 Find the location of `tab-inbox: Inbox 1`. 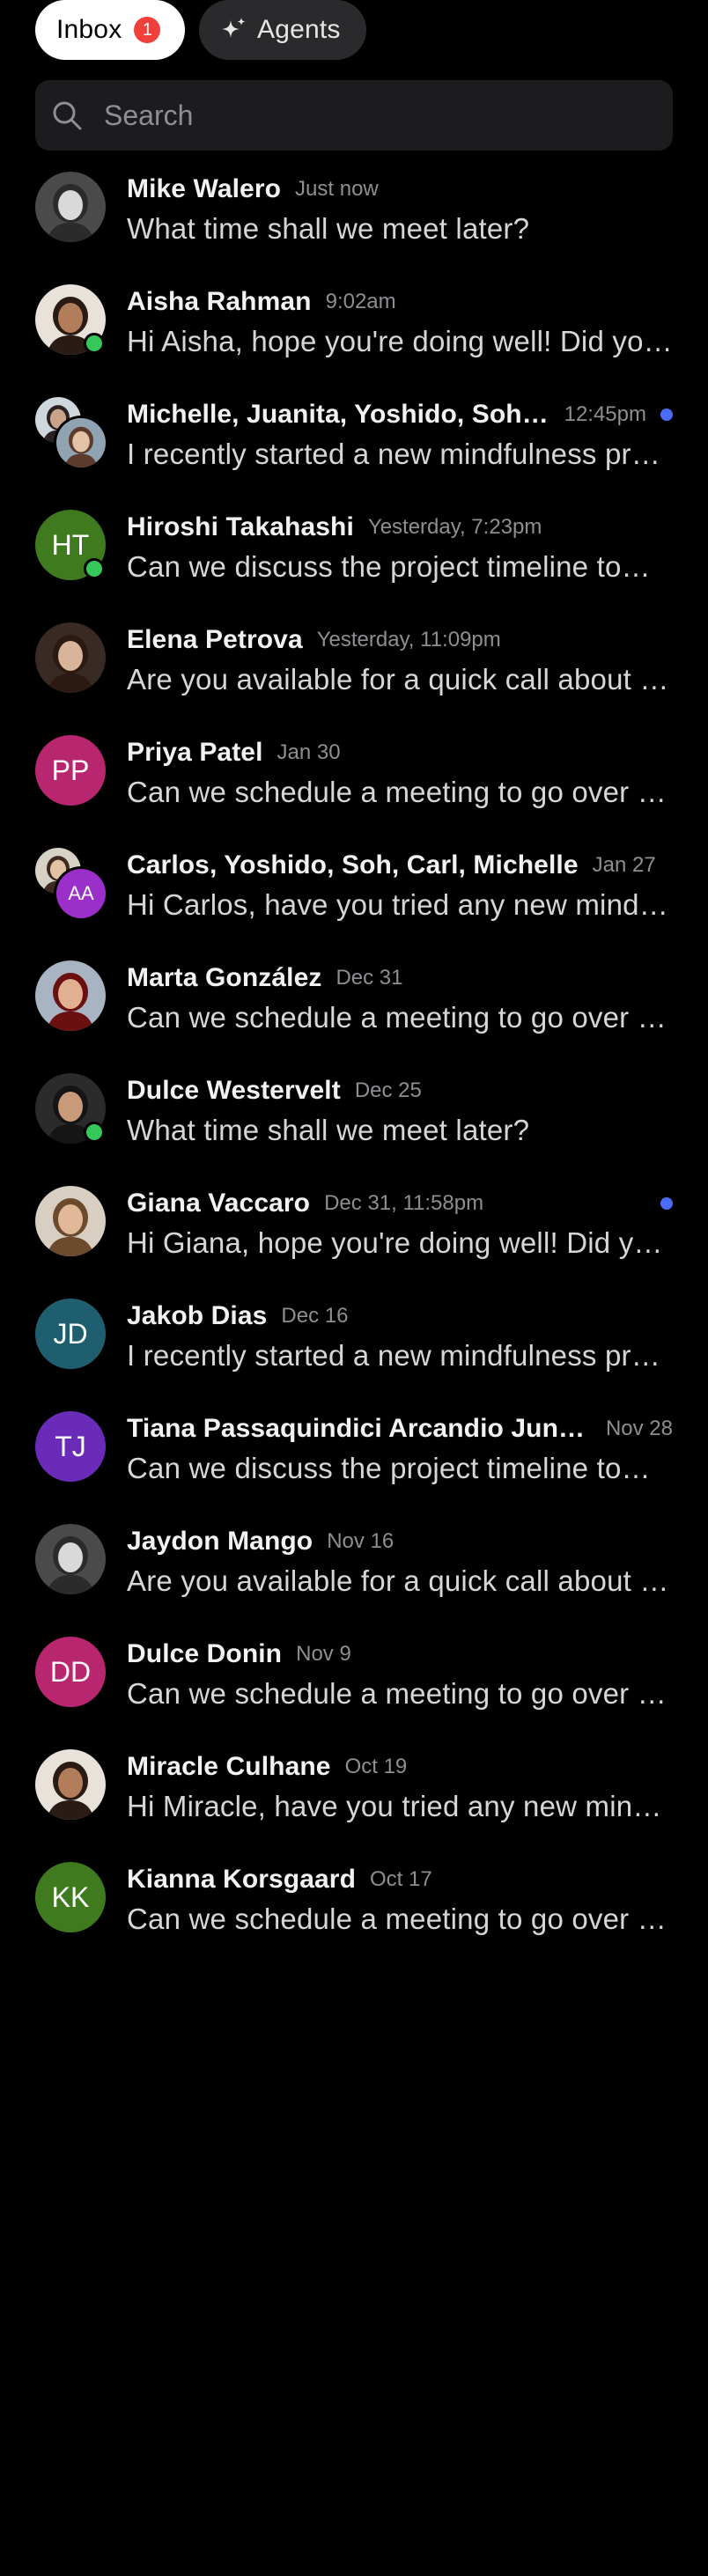

tab-inbox: Inbox 1 is located at coordinates (110, 30).